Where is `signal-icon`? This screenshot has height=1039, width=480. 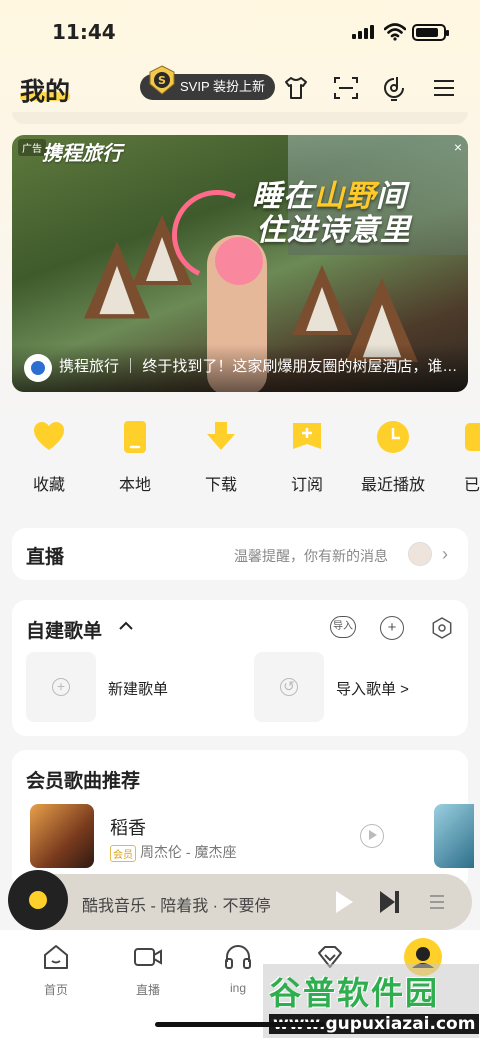 signal-icon is located at coordinates (363, 32).